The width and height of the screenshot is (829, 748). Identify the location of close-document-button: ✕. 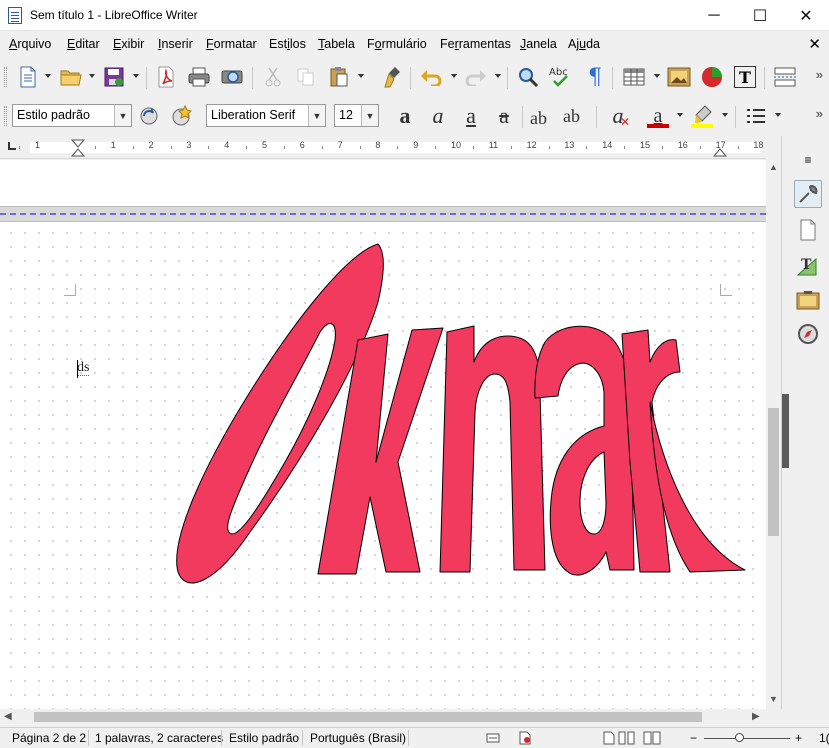
(814, 44).